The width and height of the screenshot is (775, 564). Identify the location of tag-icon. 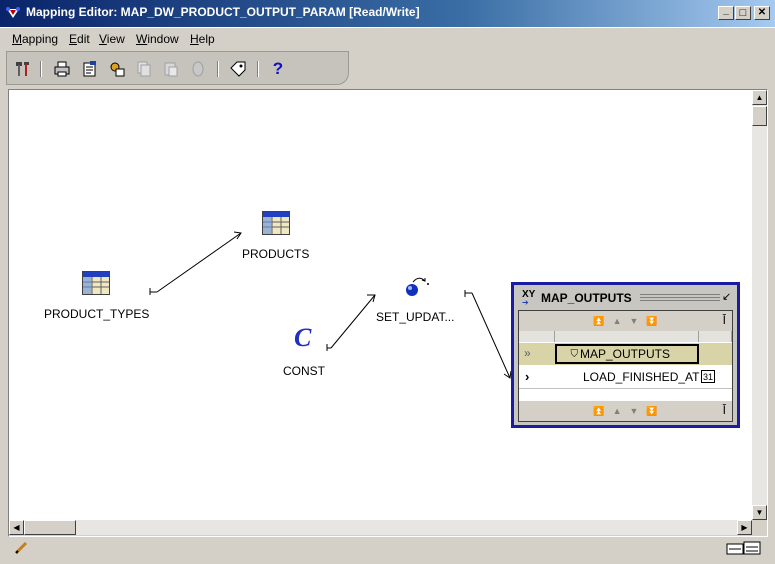
(238, 69).